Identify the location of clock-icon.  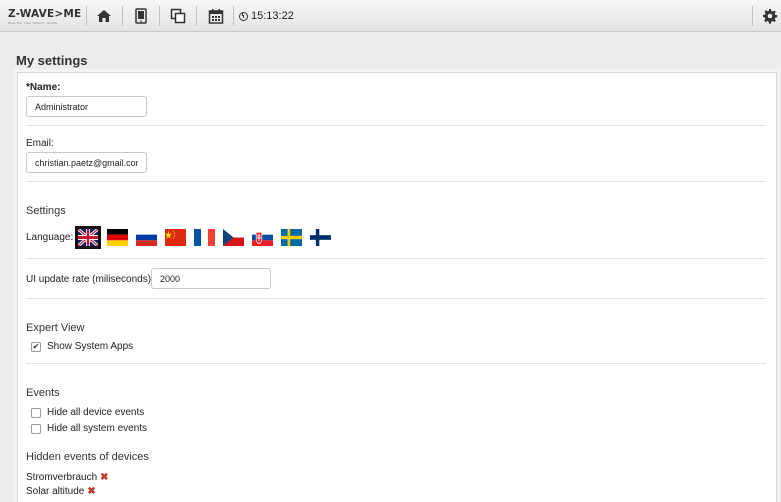
(243, 16).